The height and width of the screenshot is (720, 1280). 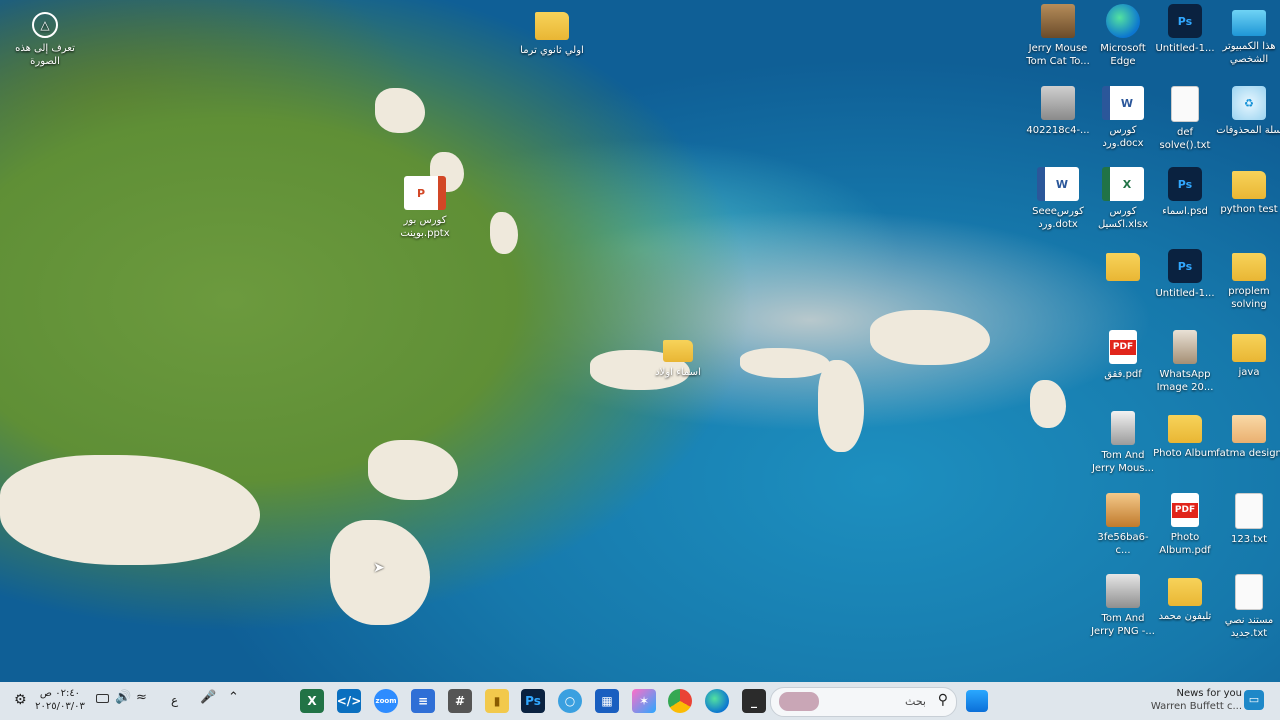 What do you see at coordinates (174, 700) in the screenshot?
I see `input-language: ع` at bounding box center [174, 700].